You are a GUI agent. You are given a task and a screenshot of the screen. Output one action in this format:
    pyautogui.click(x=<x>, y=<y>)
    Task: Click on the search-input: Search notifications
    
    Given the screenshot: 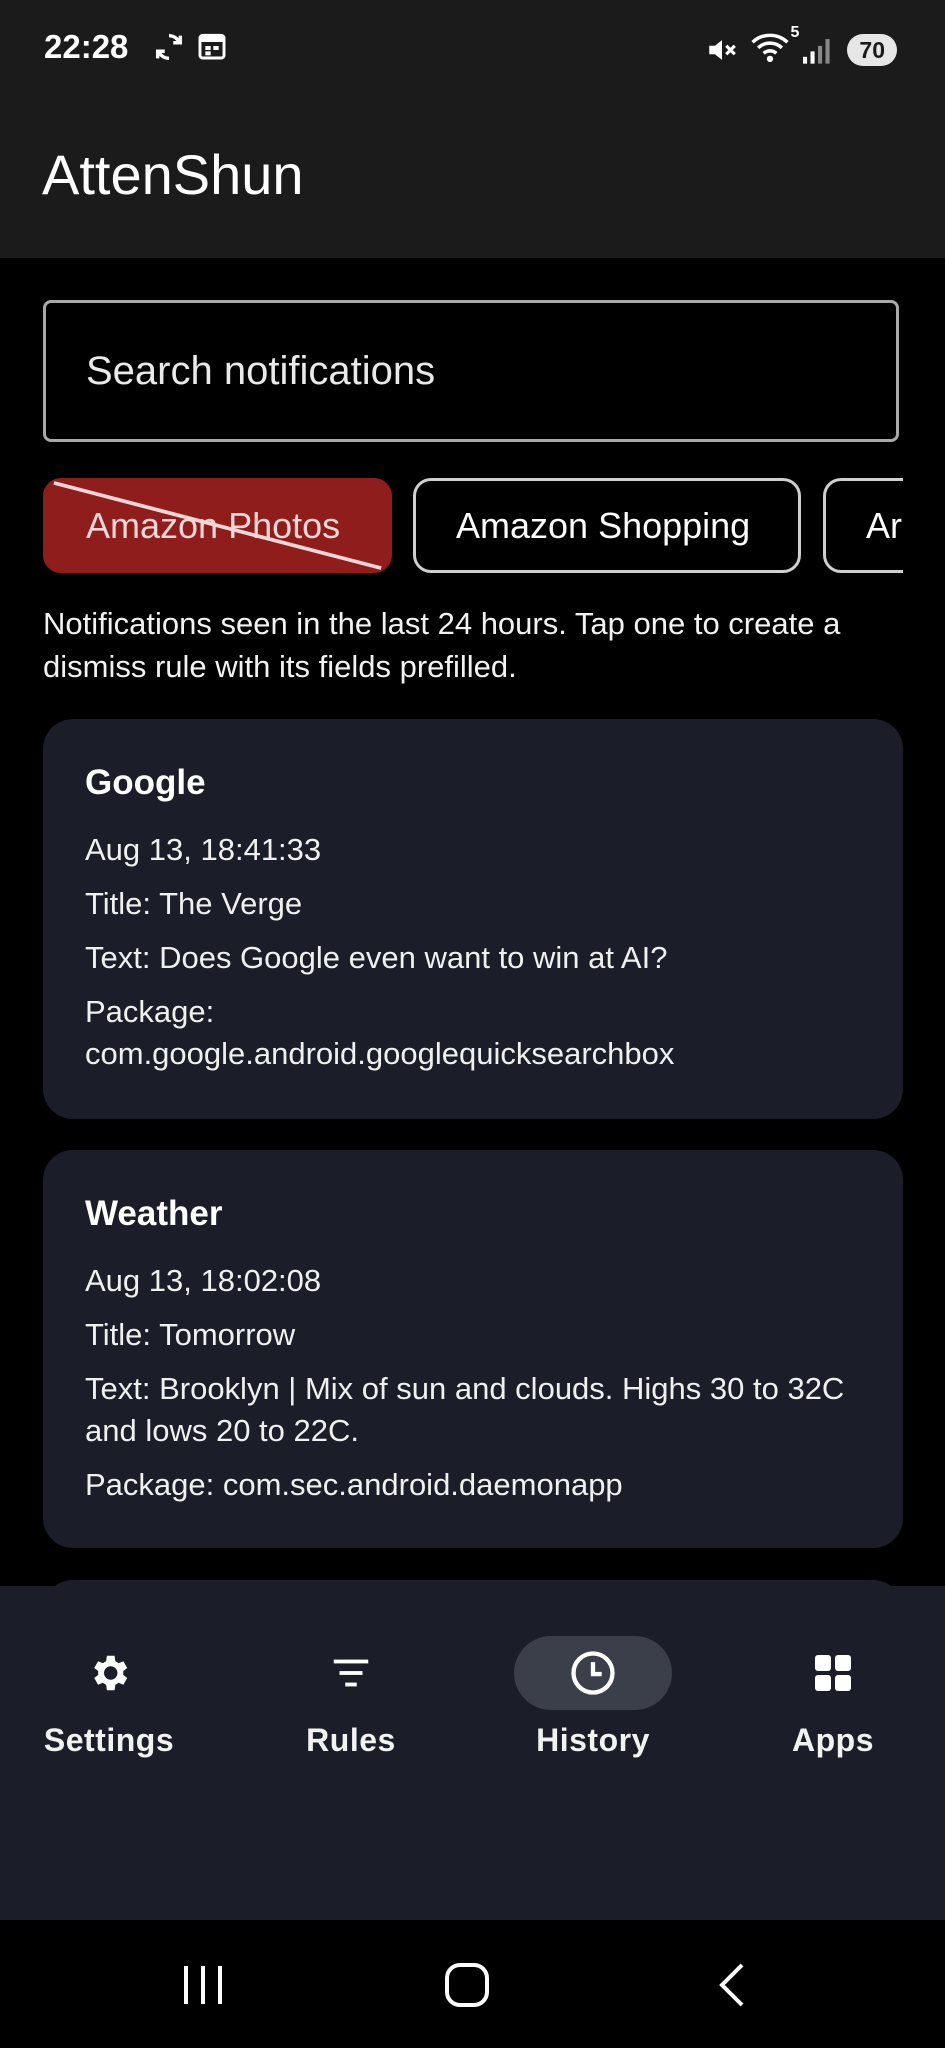 What is the action you would take?
    pyautogui.click(x=471, y=371)
    